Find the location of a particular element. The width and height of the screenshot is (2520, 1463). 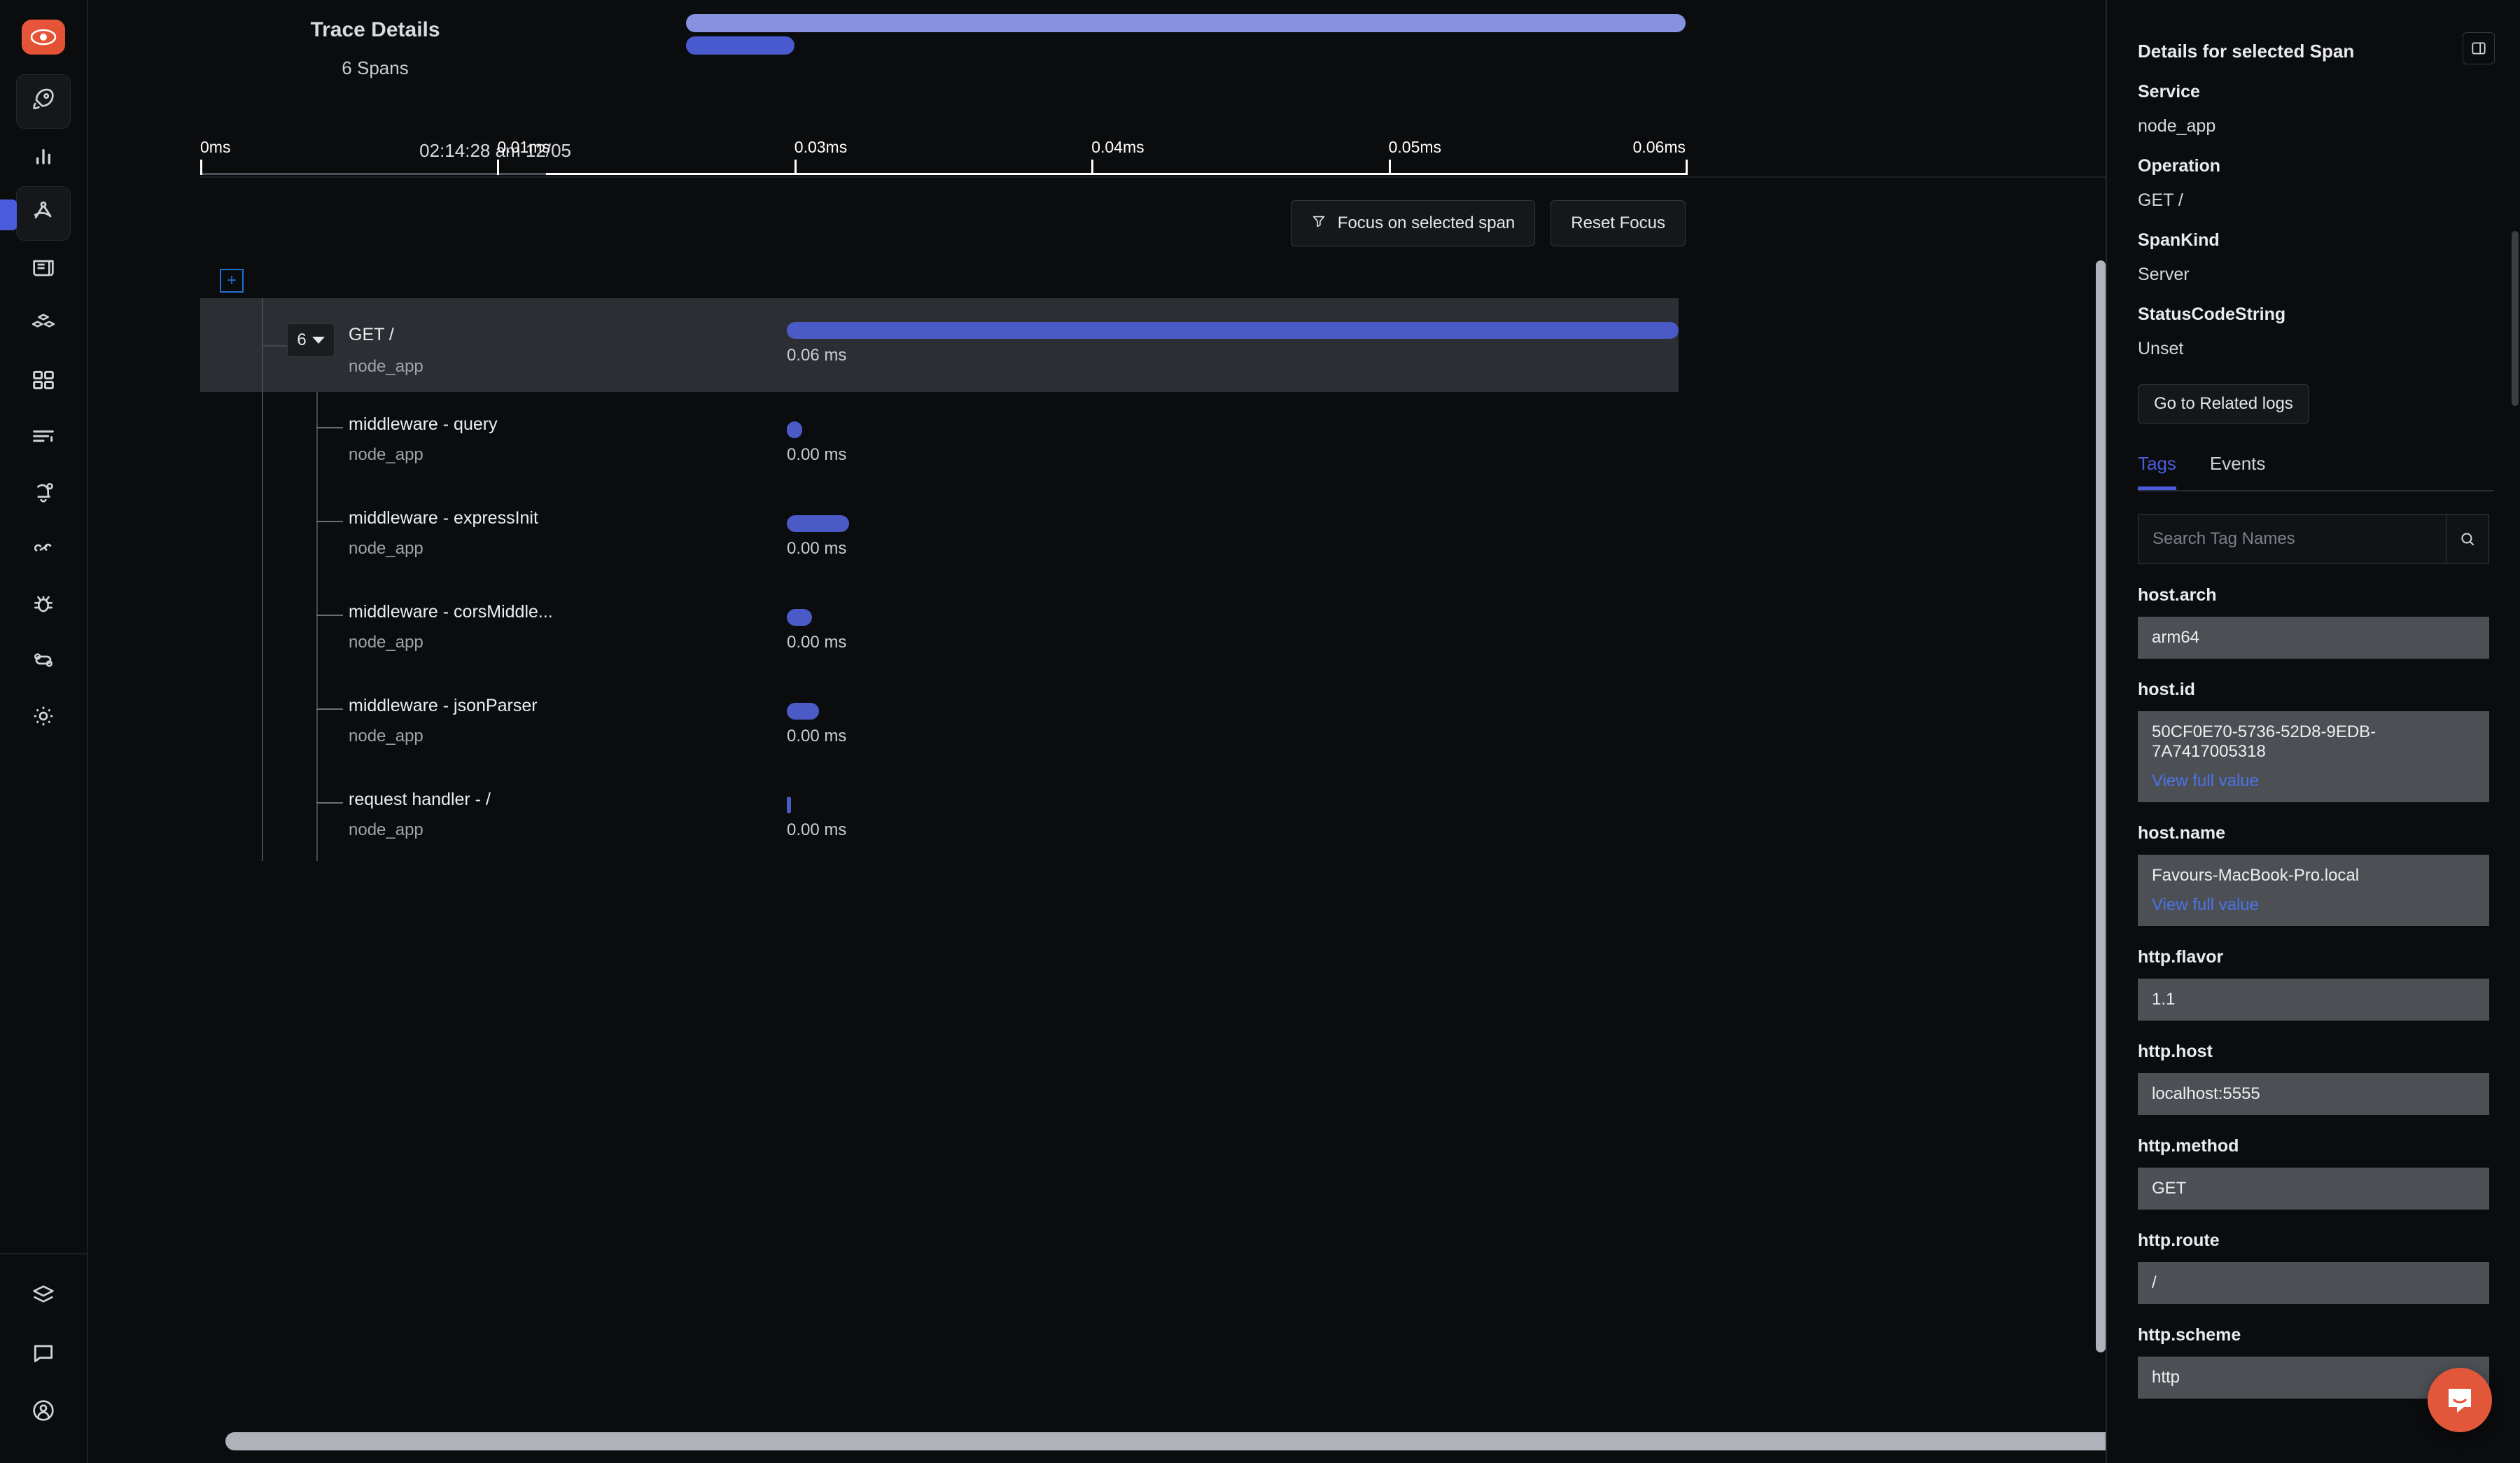

tabs-divider is located at coordinates (2315, 490).